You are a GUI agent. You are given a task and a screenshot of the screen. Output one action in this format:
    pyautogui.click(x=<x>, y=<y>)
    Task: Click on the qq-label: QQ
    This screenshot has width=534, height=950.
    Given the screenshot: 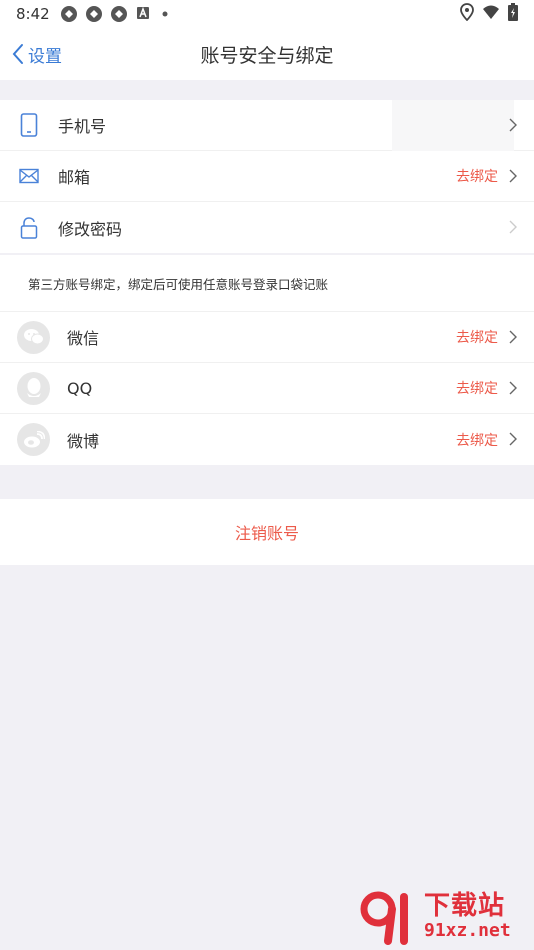 What is the action you would take?
    pyautogui.click(x=80, y=388)
    